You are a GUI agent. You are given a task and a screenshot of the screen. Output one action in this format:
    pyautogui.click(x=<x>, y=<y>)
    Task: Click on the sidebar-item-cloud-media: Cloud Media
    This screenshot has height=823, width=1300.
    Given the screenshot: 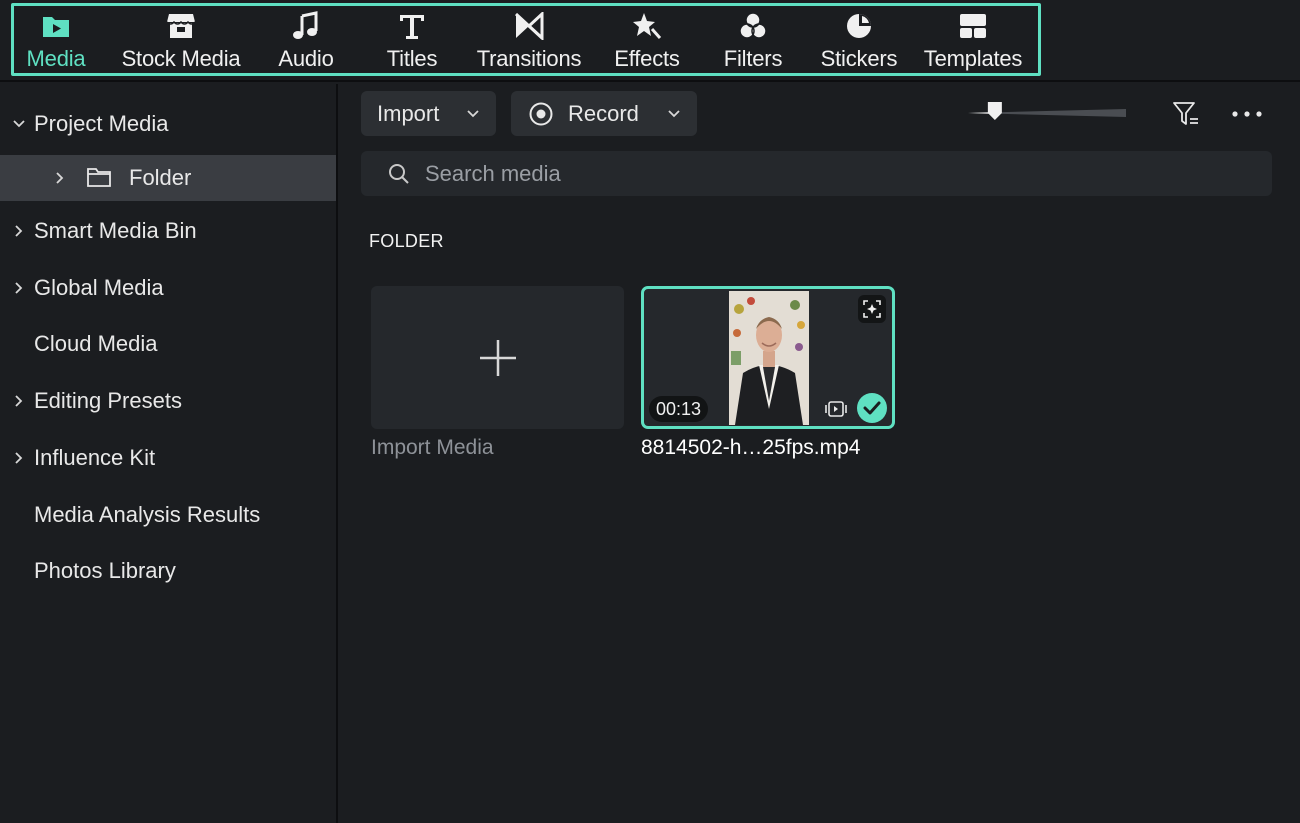 What is the action you would take?
    pyautogui.click(x=168, y=344)
    